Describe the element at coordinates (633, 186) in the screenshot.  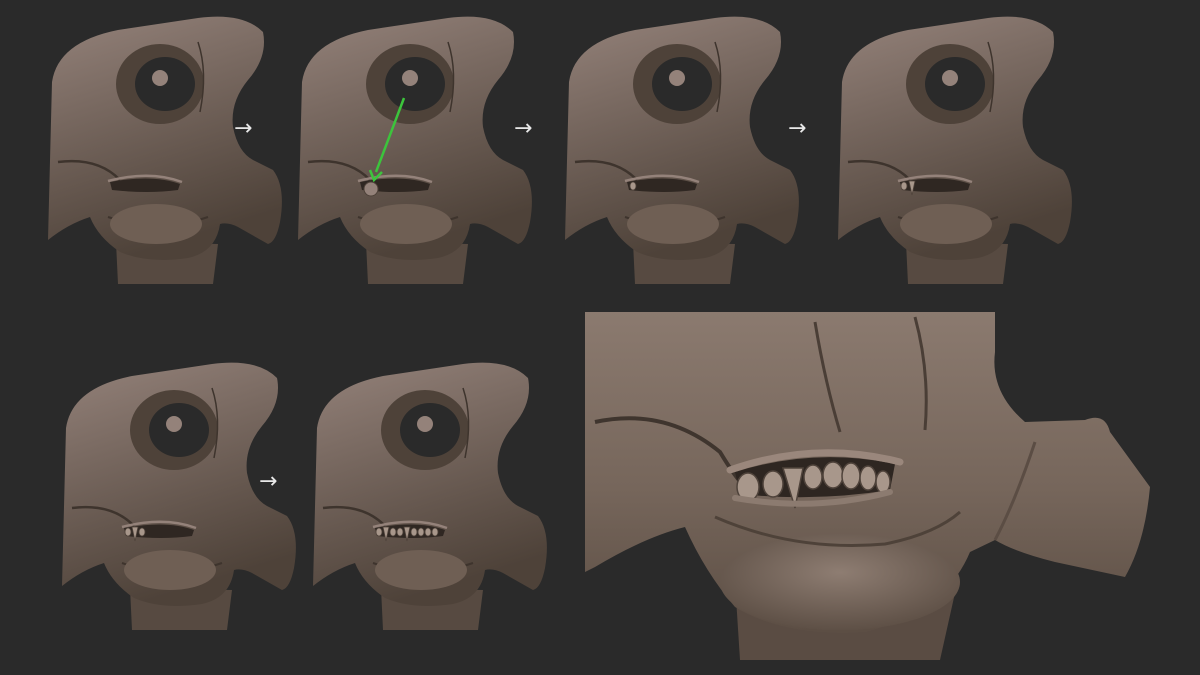
I see `teeth` at that location.